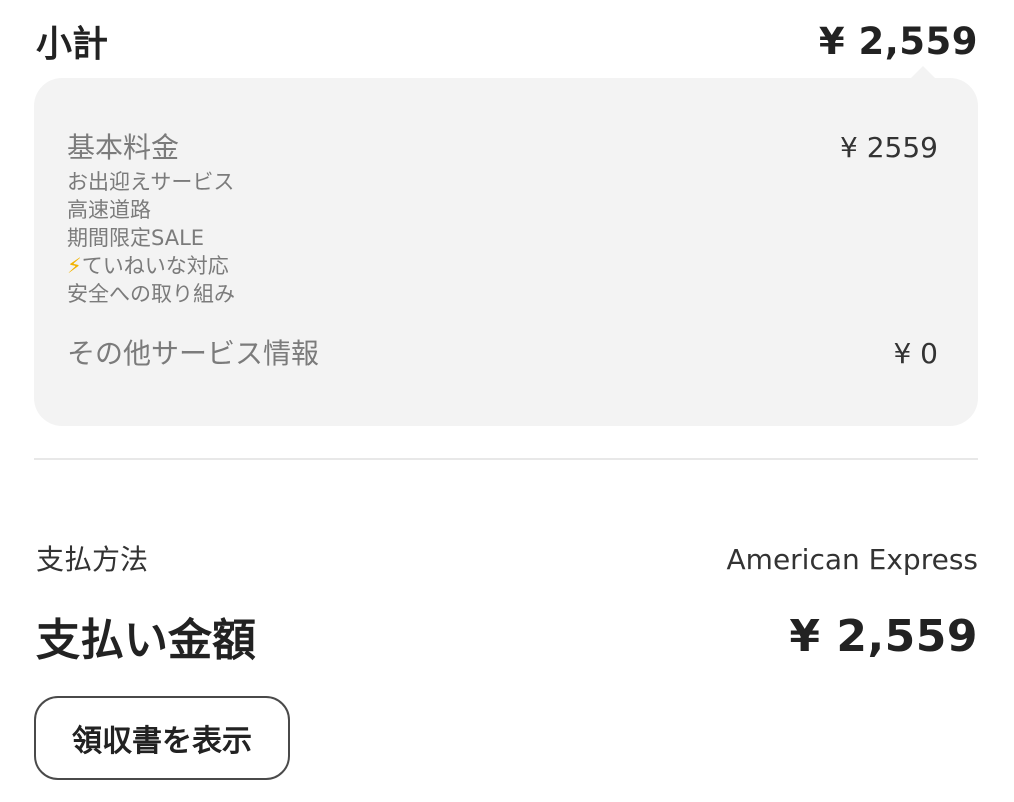 Image resolution: width=1014 pixels, height=802 pixels. Describe the element at coordinates (507, 636) in the screenshot. I see `total-amount-row: 支払い金額 ¥ 2,559` at that location.